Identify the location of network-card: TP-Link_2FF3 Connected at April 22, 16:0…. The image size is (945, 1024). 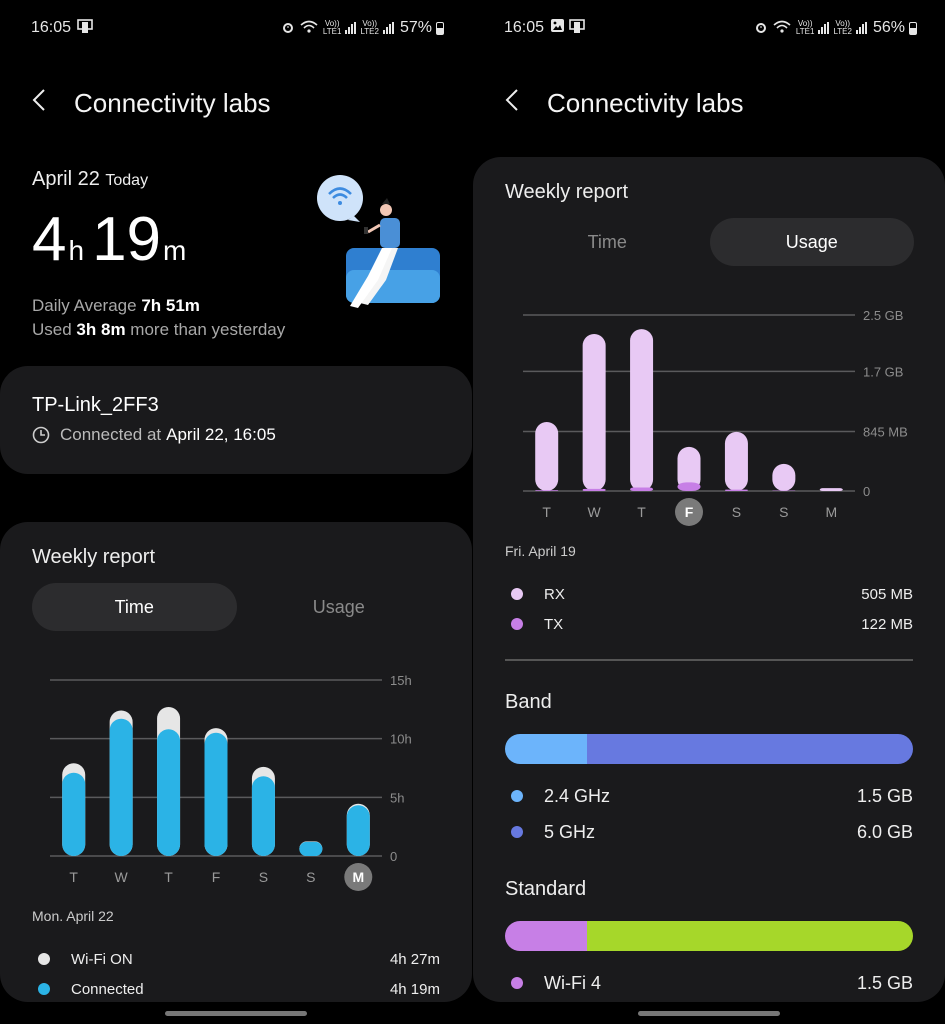
(236, 420).